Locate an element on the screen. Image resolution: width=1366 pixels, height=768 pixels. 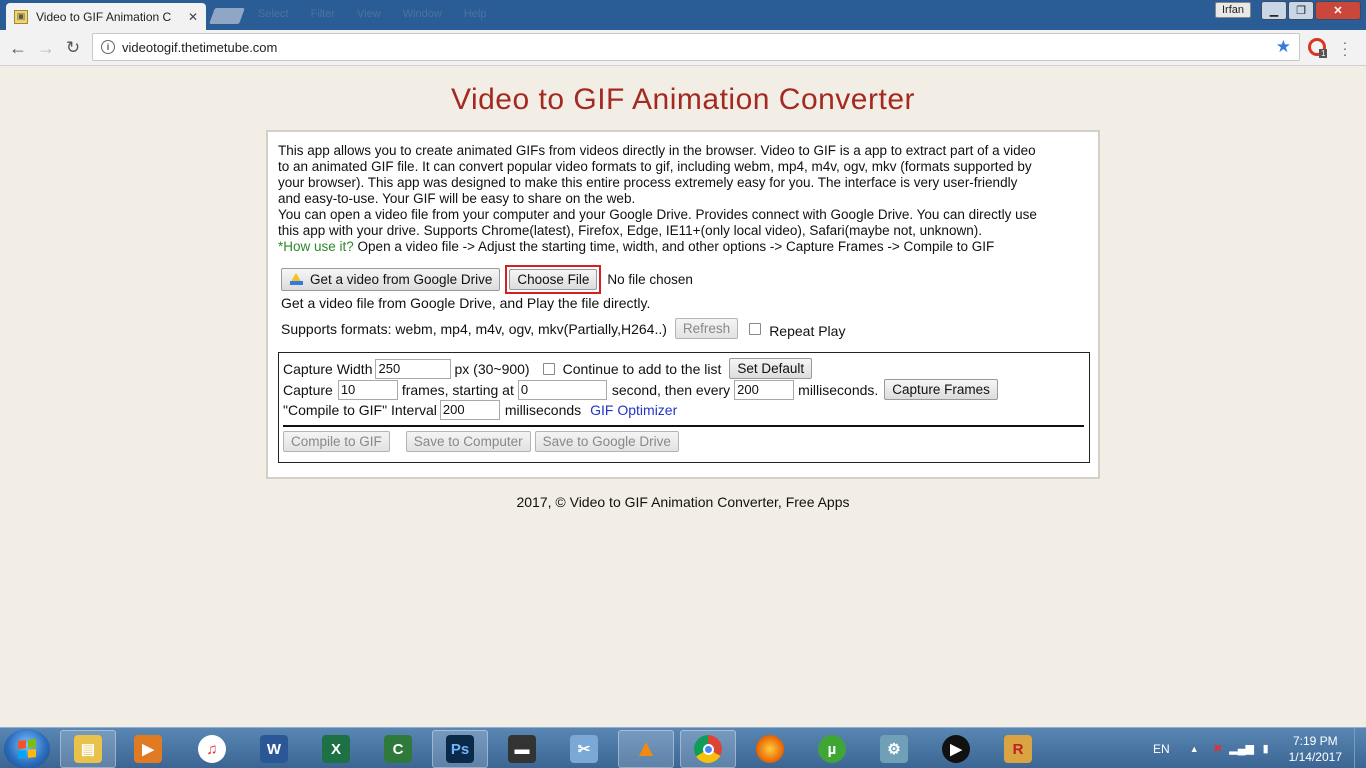
compile-gif-button: Compile to GIF is located at coordinates (336, 441).